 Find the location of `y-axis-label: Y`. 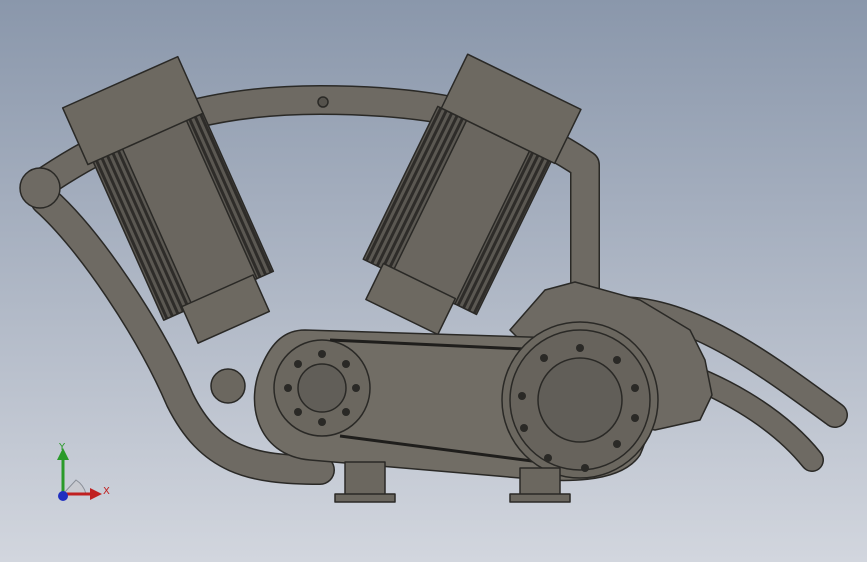

y-axis-label: Y is located at coordinates (62, 447).